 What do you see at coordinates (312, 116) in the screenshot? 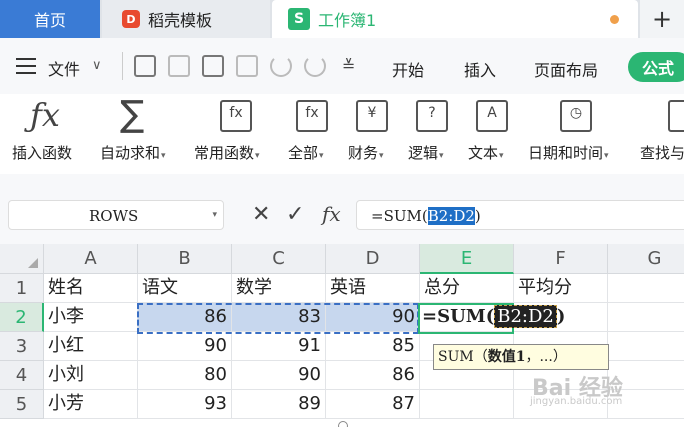
I see `fx-box-icon: fx` at bounding box center [312, 116].